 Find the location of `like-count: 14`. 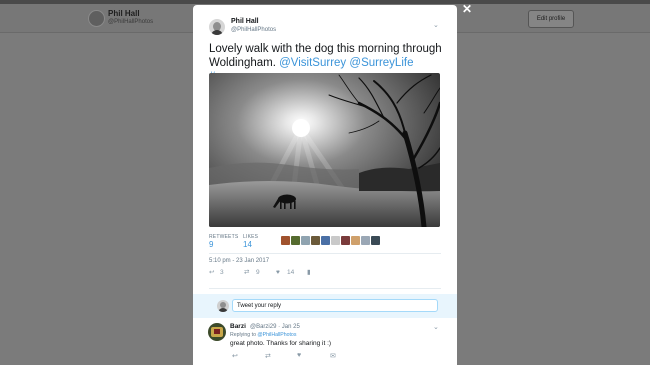

like-count: 14 is located at coordinates (291, 272).